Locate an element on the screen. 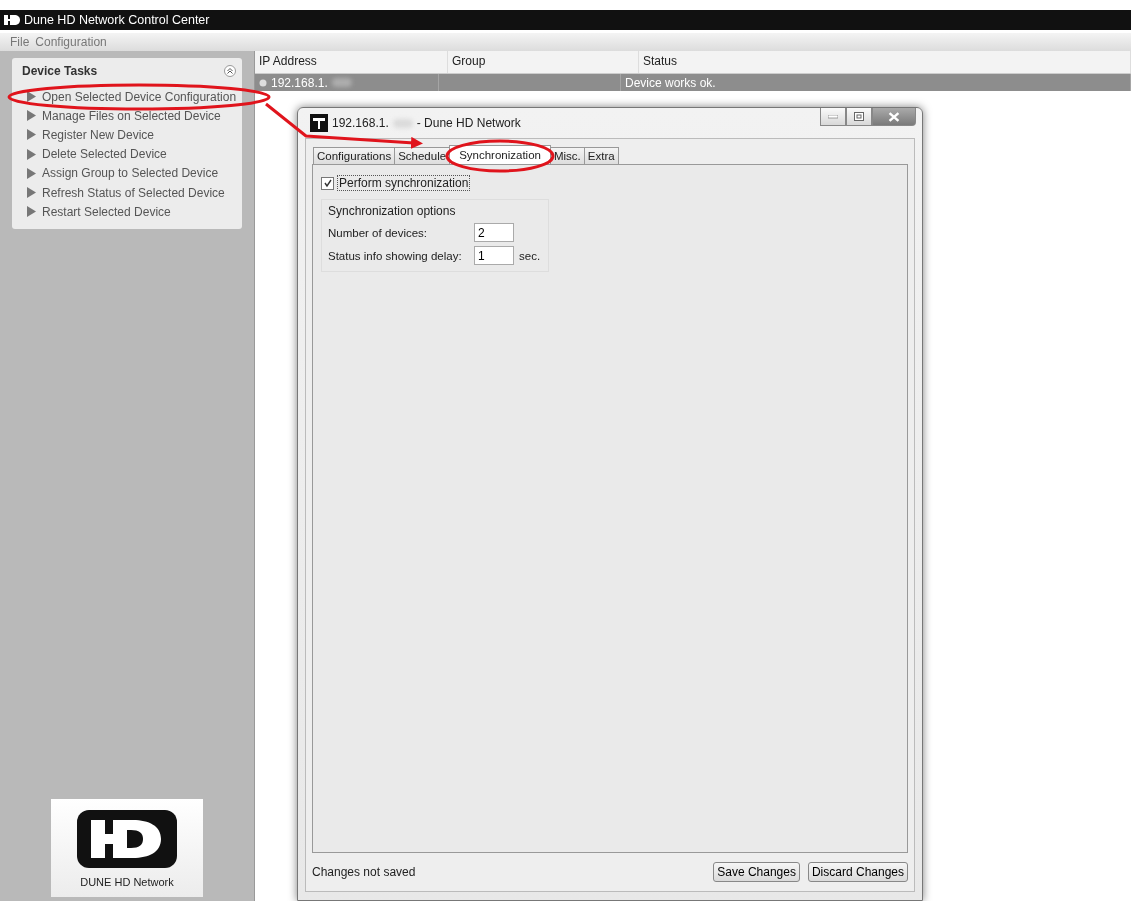 This screenshot has height=901, width=1131. field-label: Status info showing delay: is located at coordinates (395, 255).